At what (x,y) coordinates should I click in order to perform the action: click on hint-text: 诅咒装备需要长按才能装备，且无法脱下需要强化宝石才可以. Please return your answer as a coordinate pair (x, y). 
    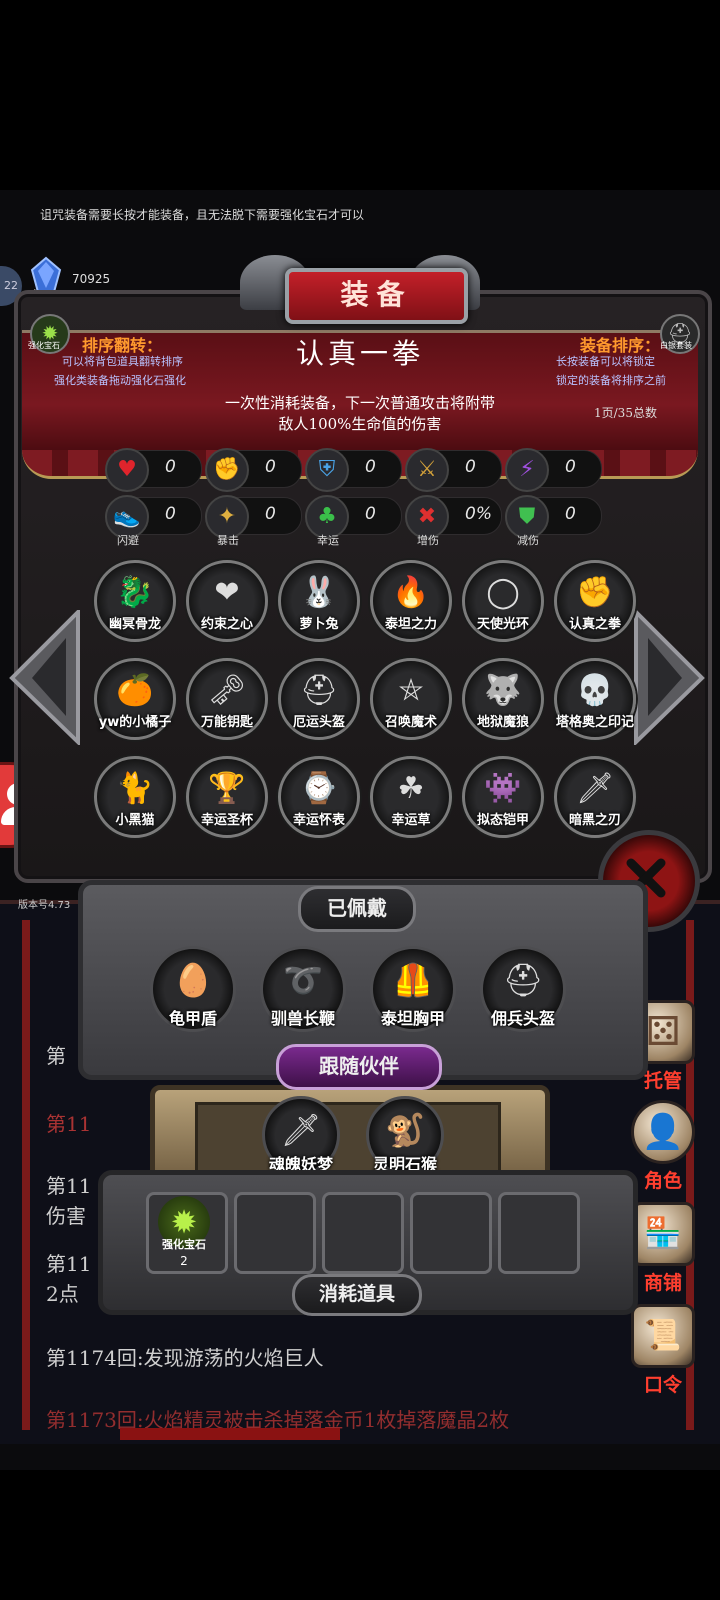
    Looking at the image, I should click on (202, 215).